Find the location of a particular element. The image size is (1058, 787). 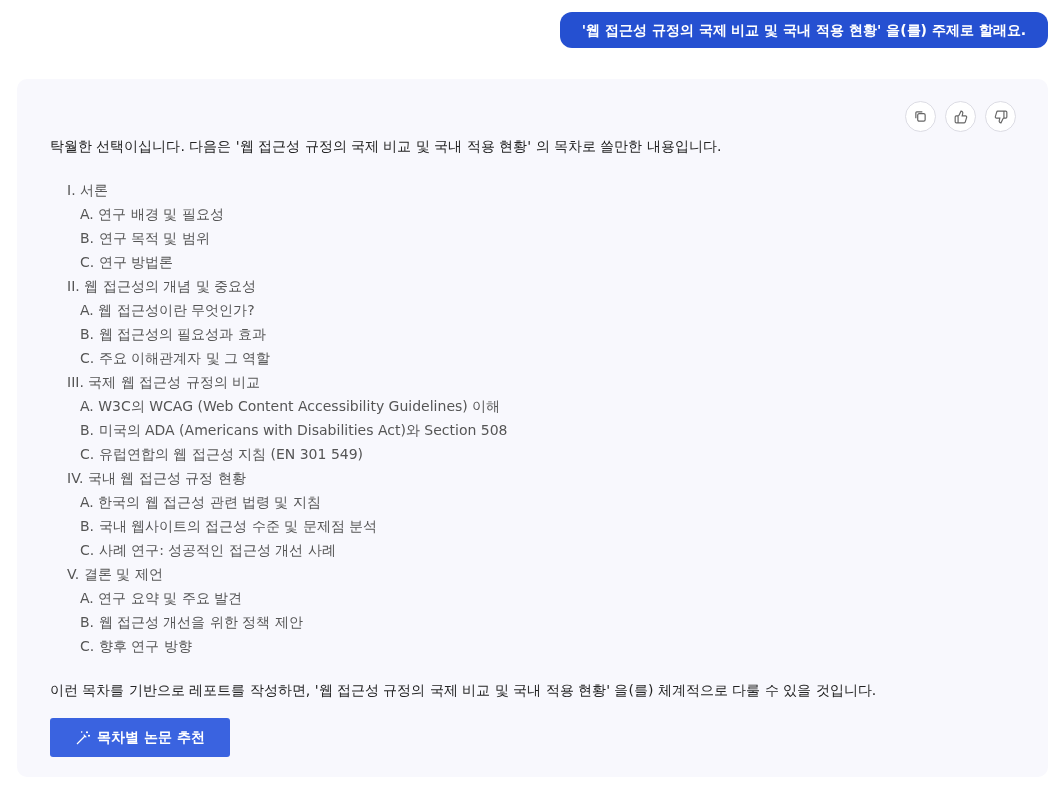

outline-item: A. W3C의 WCAG (Web Content Accessibility Guidelines) 이해 is located at coordinates (291, 406).